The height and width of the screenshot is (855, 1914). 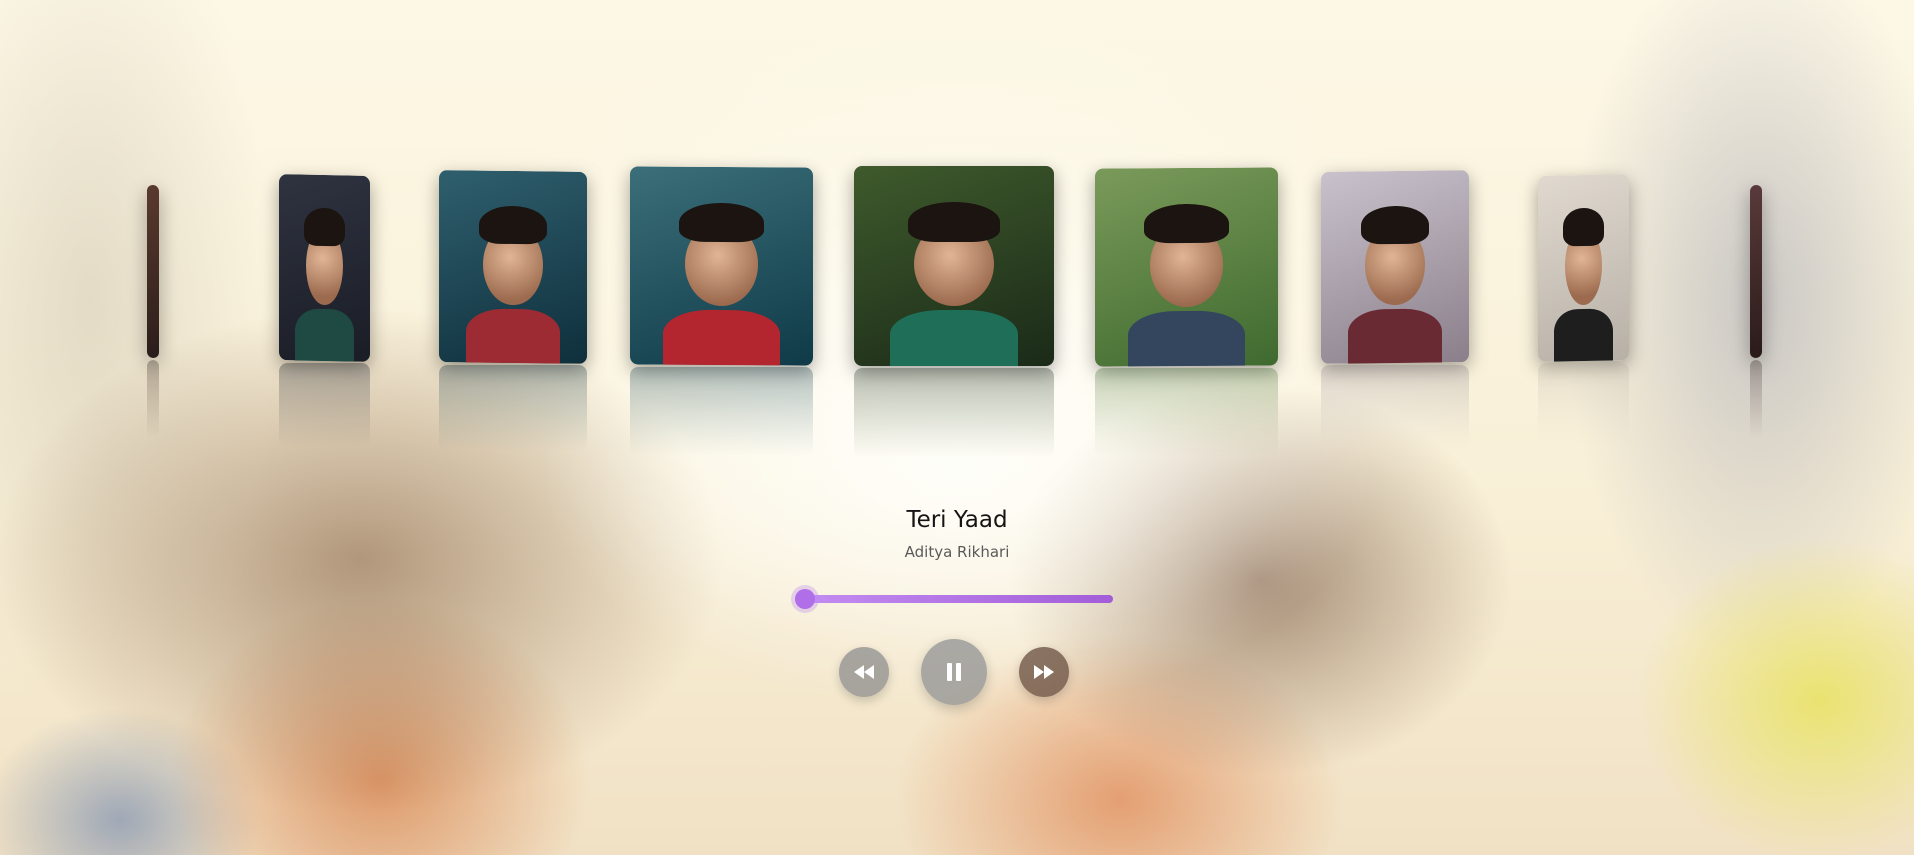 I want to click on album-cover-8-reflection, so click(x=1583, y=405).